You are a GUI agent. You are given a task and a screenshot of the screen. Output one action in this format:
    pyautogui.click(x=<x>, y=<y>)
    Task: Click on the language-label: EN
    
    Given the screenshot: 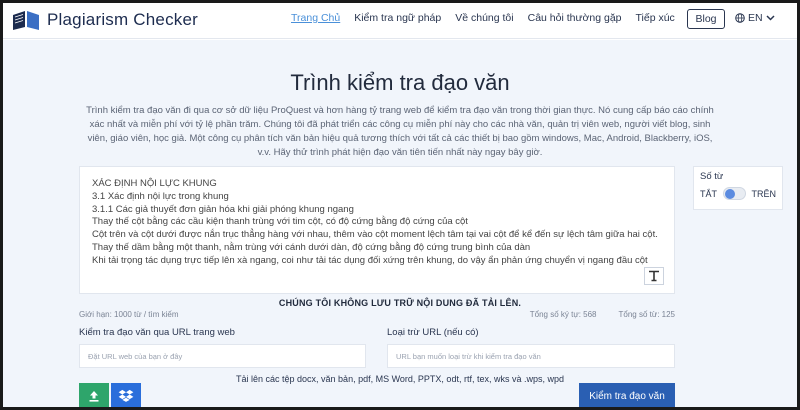 What is the action you would take?
    pyautogui.click(x=755, y=18)
    